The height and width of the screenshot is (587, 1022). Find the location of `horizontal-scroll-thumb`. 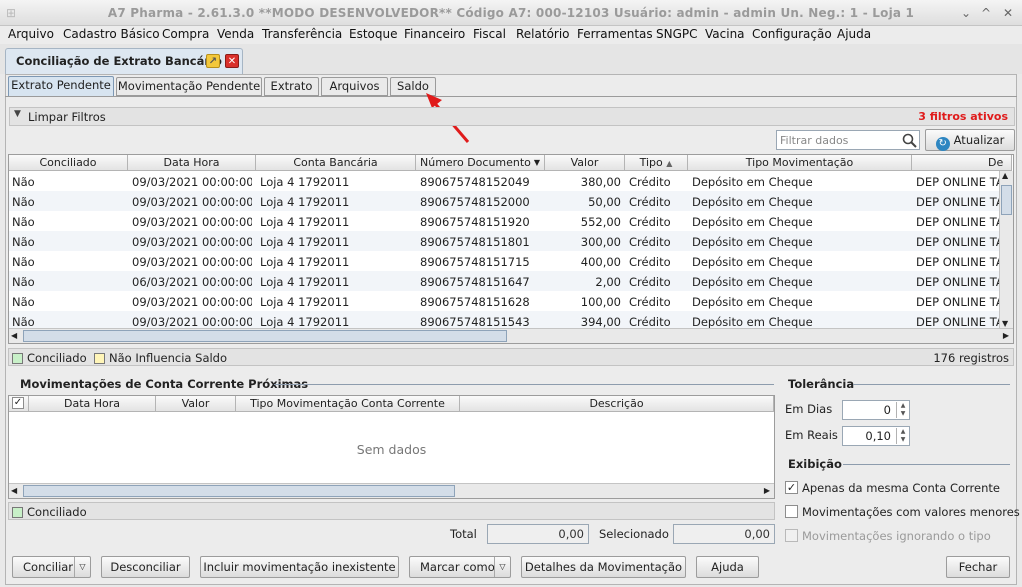

horizontal-scroll-thumb is located at coordinates (265, 336).